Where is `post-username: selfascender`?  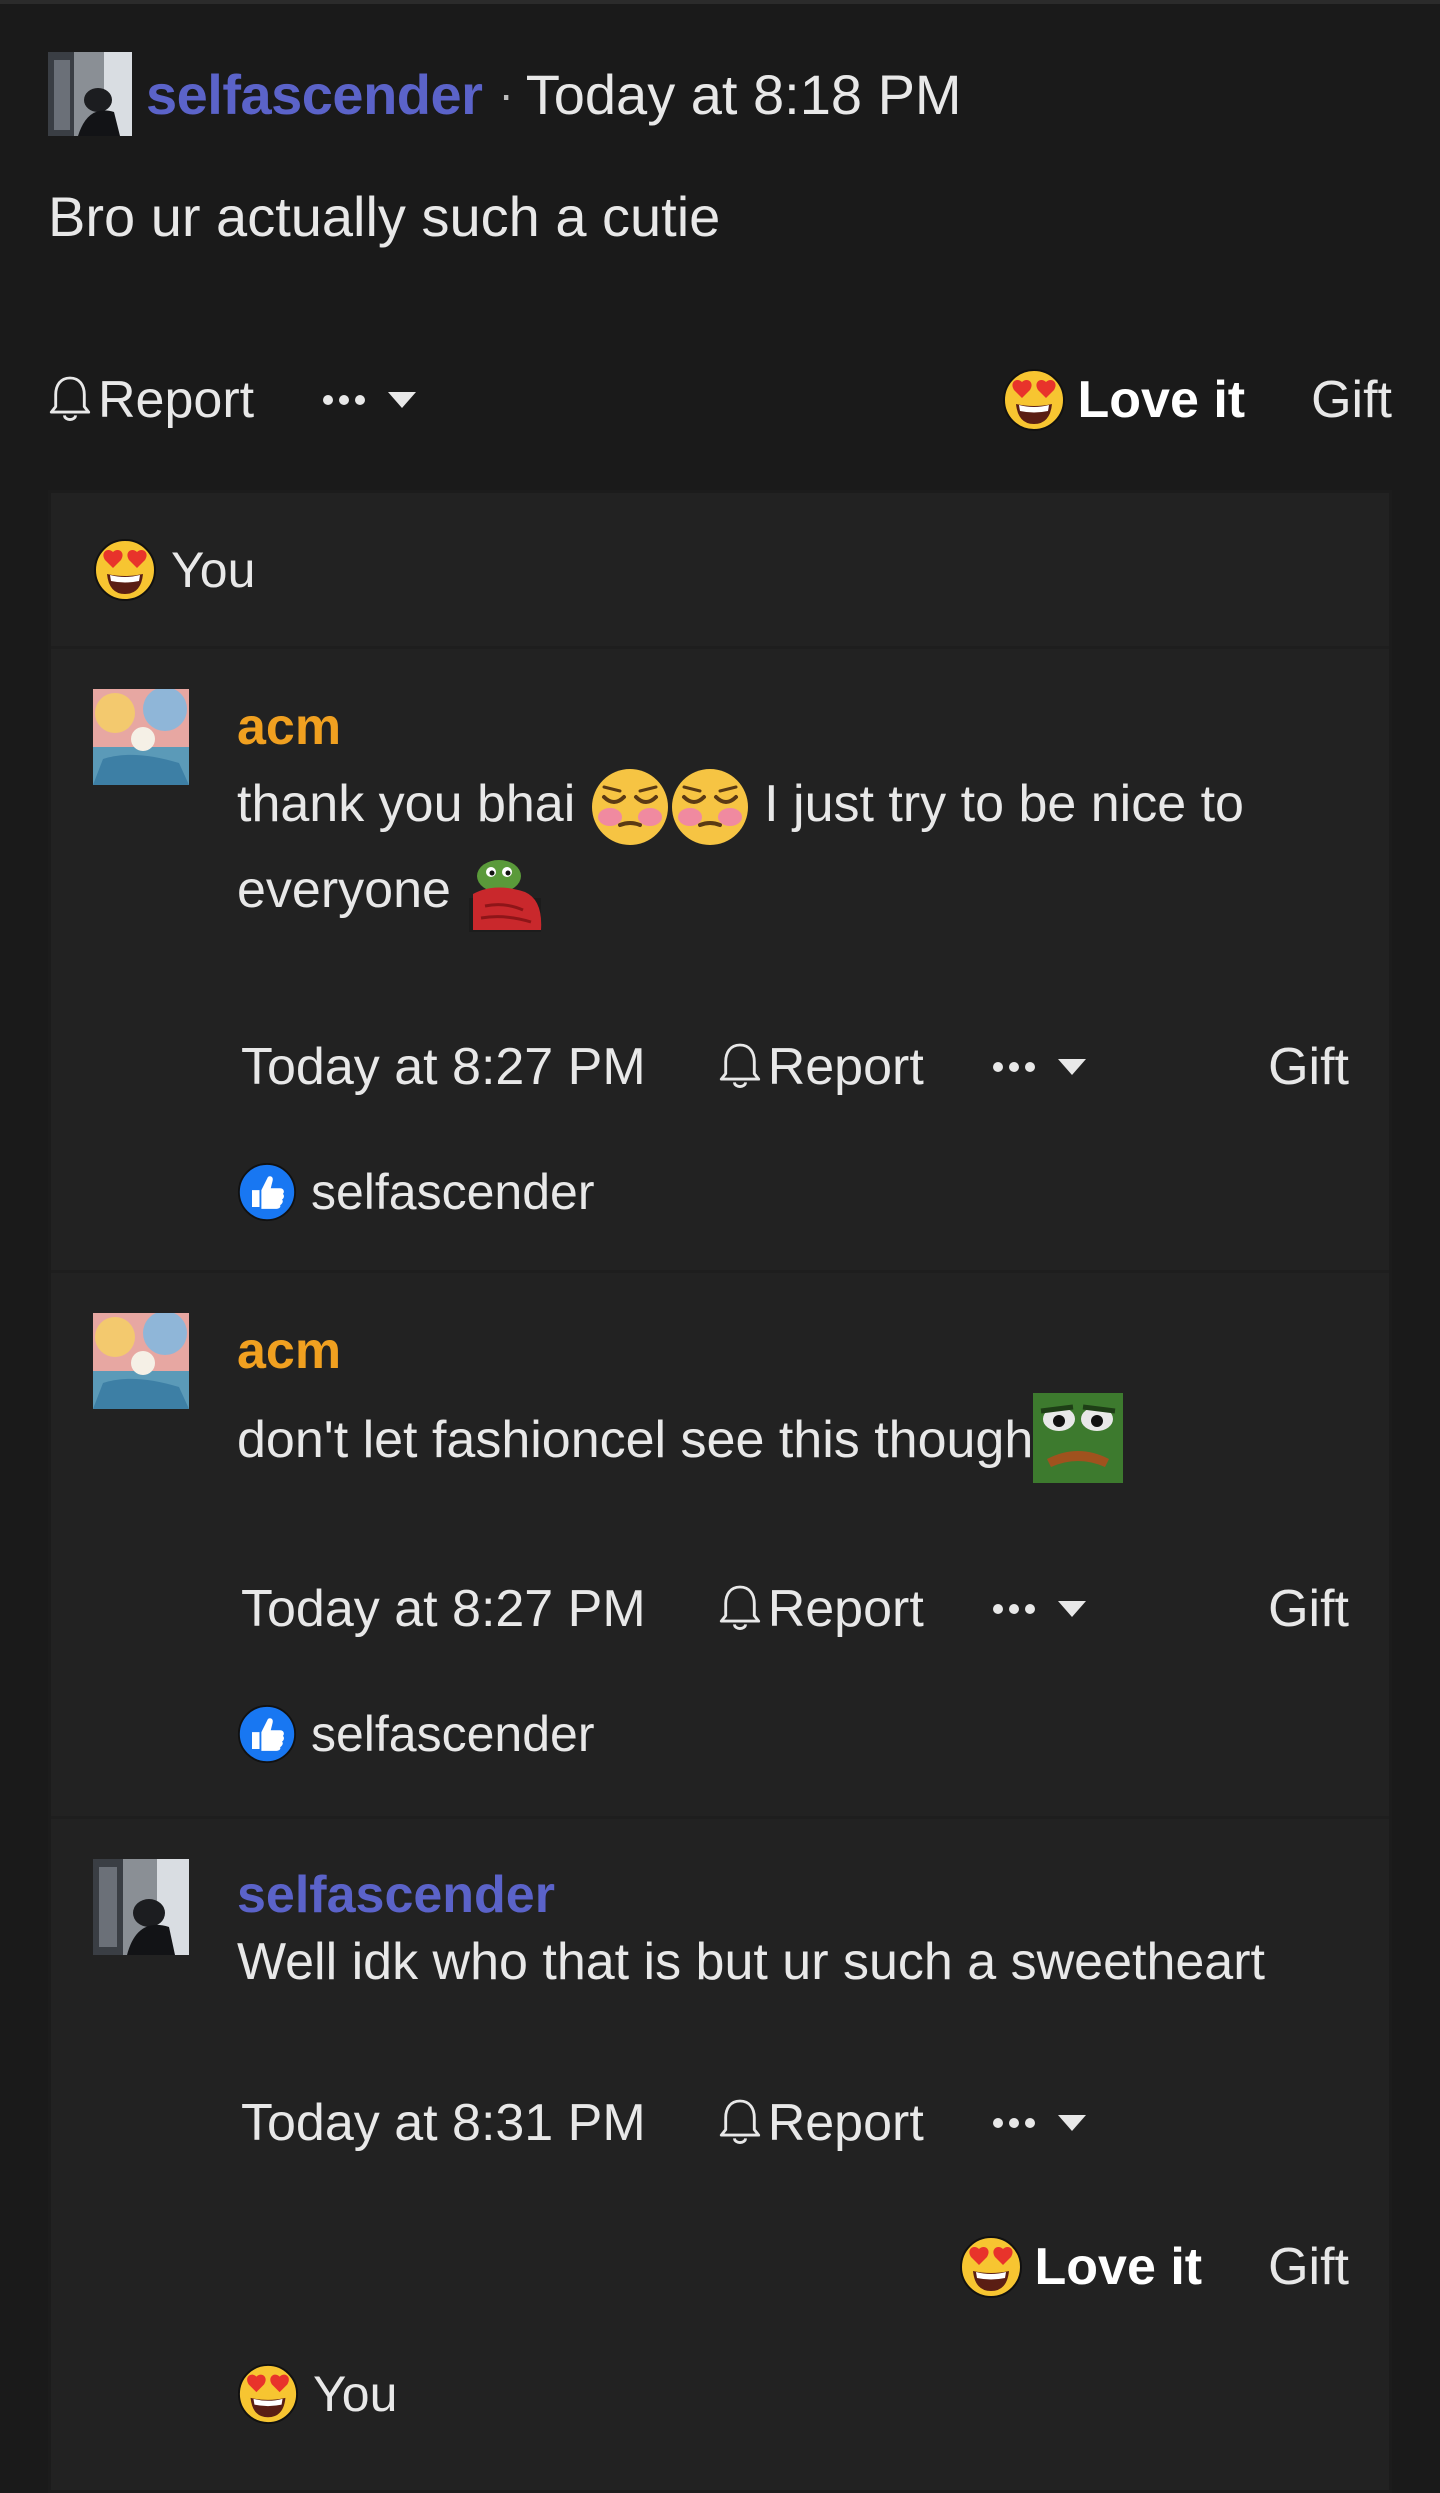 post-username: selfascender is located at coordinates (314, 94).